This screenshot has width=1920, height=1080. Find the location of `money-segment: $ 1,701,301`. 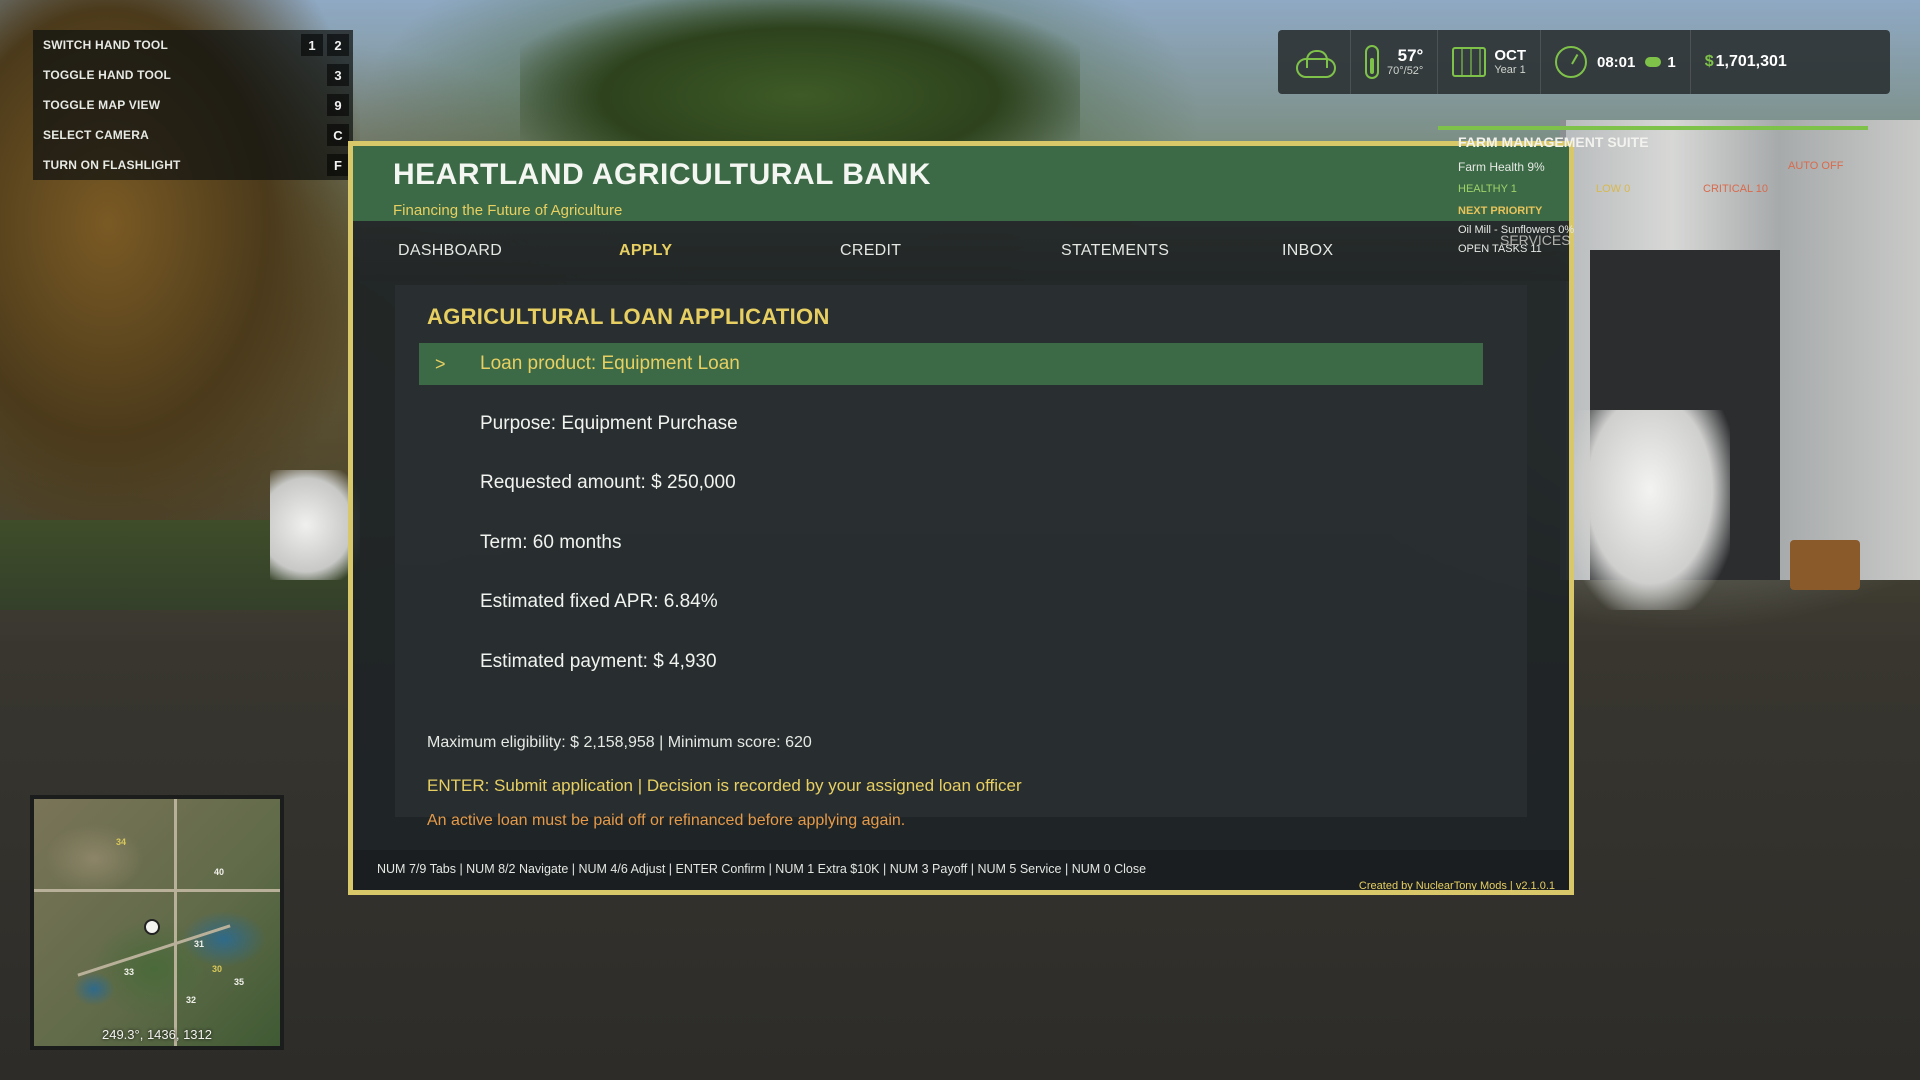

money-segment: $ 1,701,301 is located at coordinates (1746, 62).